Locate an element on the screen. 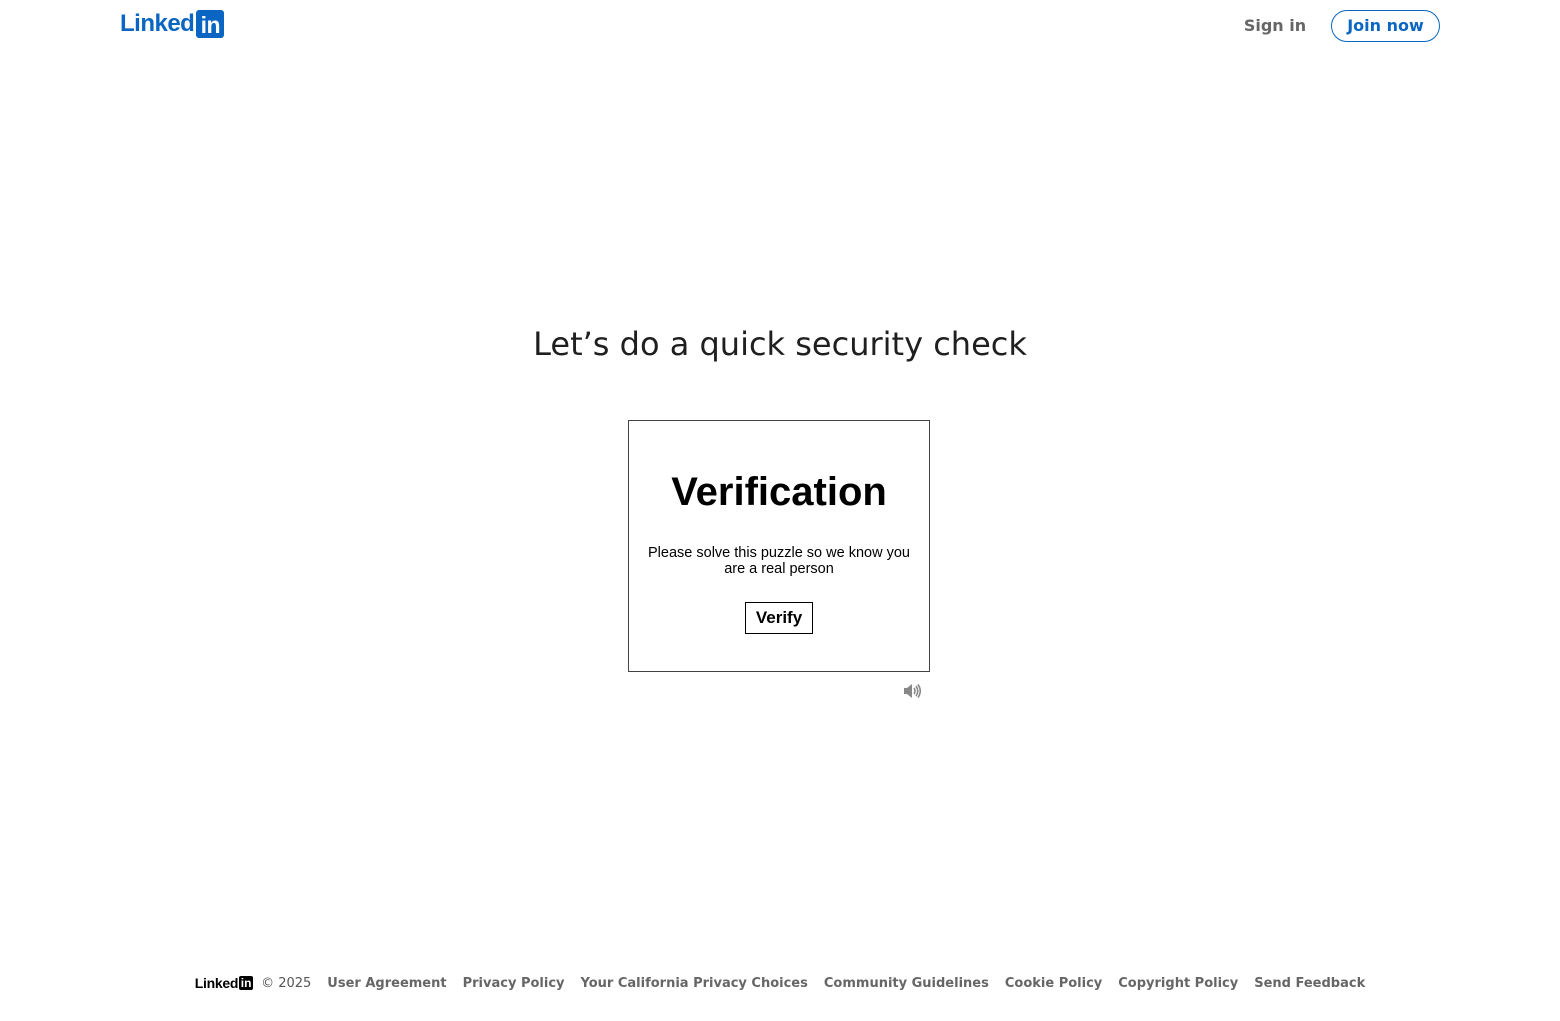 The image size is (1560, 1021). top-nav: Linked in Sign in Join now is located at coordinates (780, 26).